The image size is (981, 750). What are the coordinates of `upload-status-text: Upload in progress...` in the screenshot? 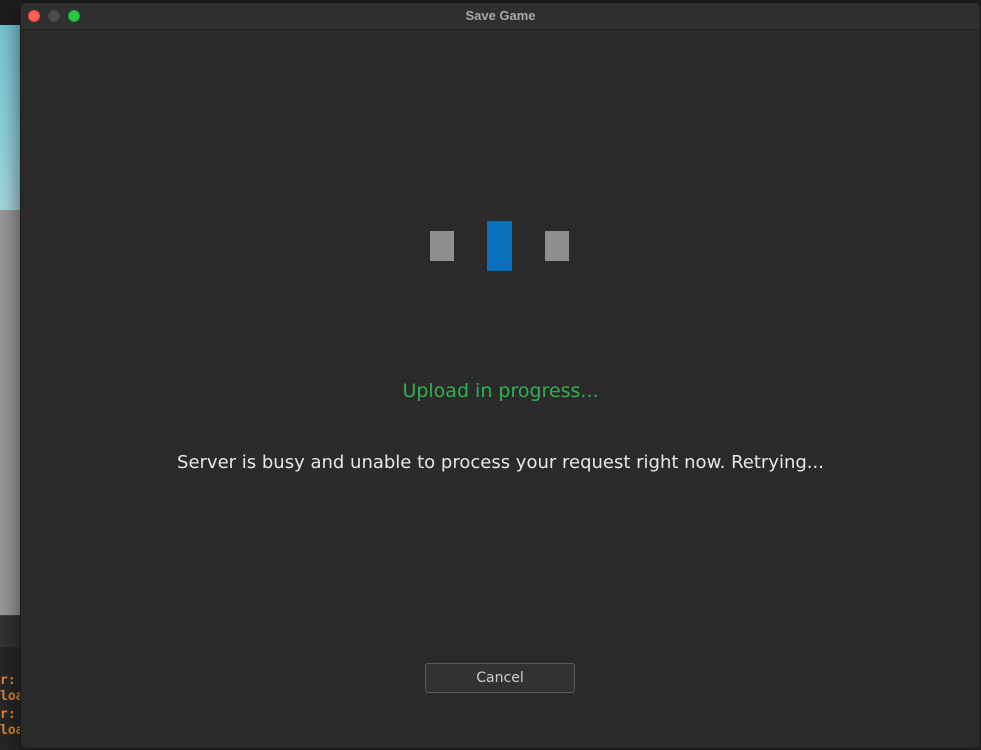 It's located at (500, 391).